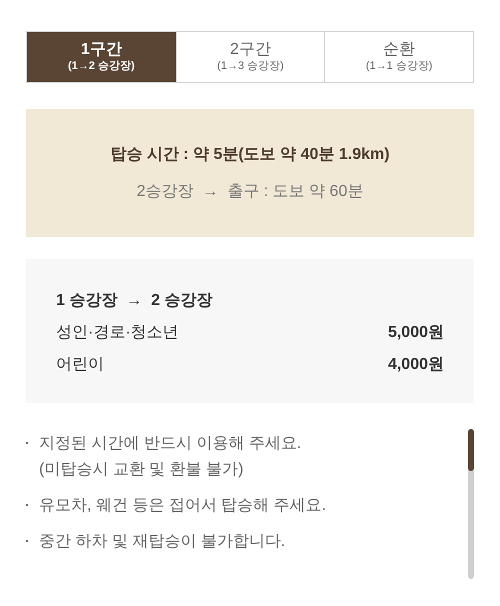 Image resolution: width=500 pixels, height=606 pixels. Describe the element at coordinates (101, 57) in the screenshot. I see `route-tab: 1구간 (1→2 승강장)` at that location.